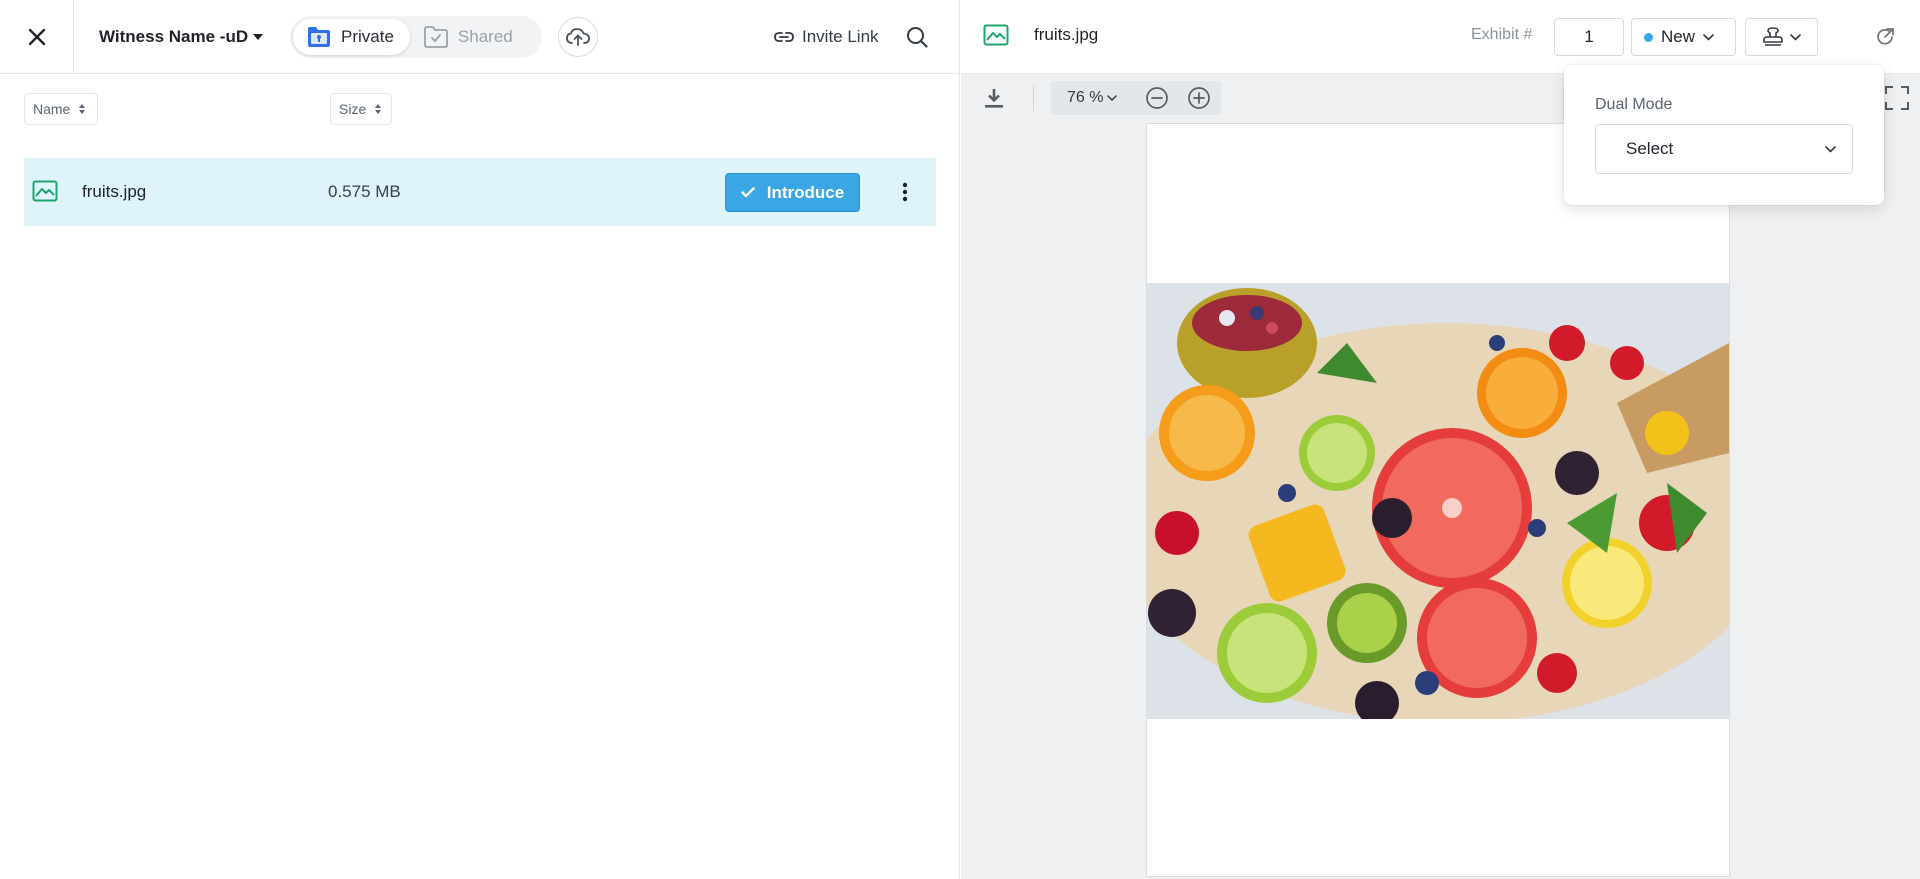  What do you see at coordinates (1589, 37) in the screenshot?
I see `exhibit-number-input` at bounding box center [1589, 37].